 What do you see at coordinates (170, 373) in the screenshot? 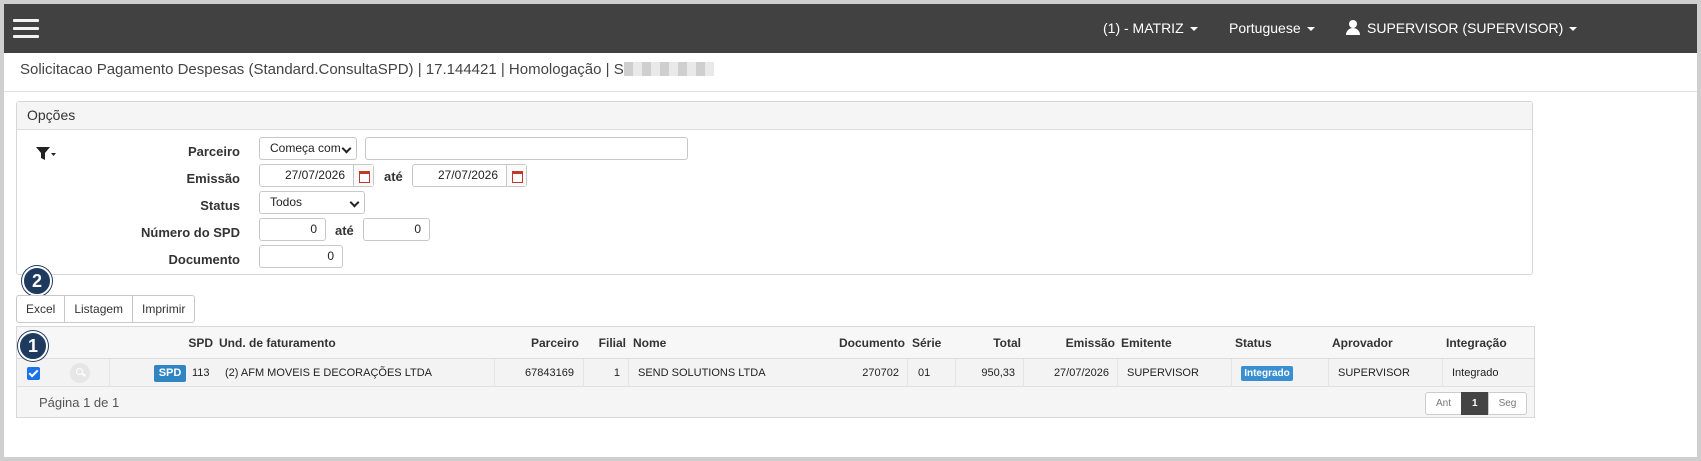
I see `spd-button: SPD` at bounding box center [170, 373].